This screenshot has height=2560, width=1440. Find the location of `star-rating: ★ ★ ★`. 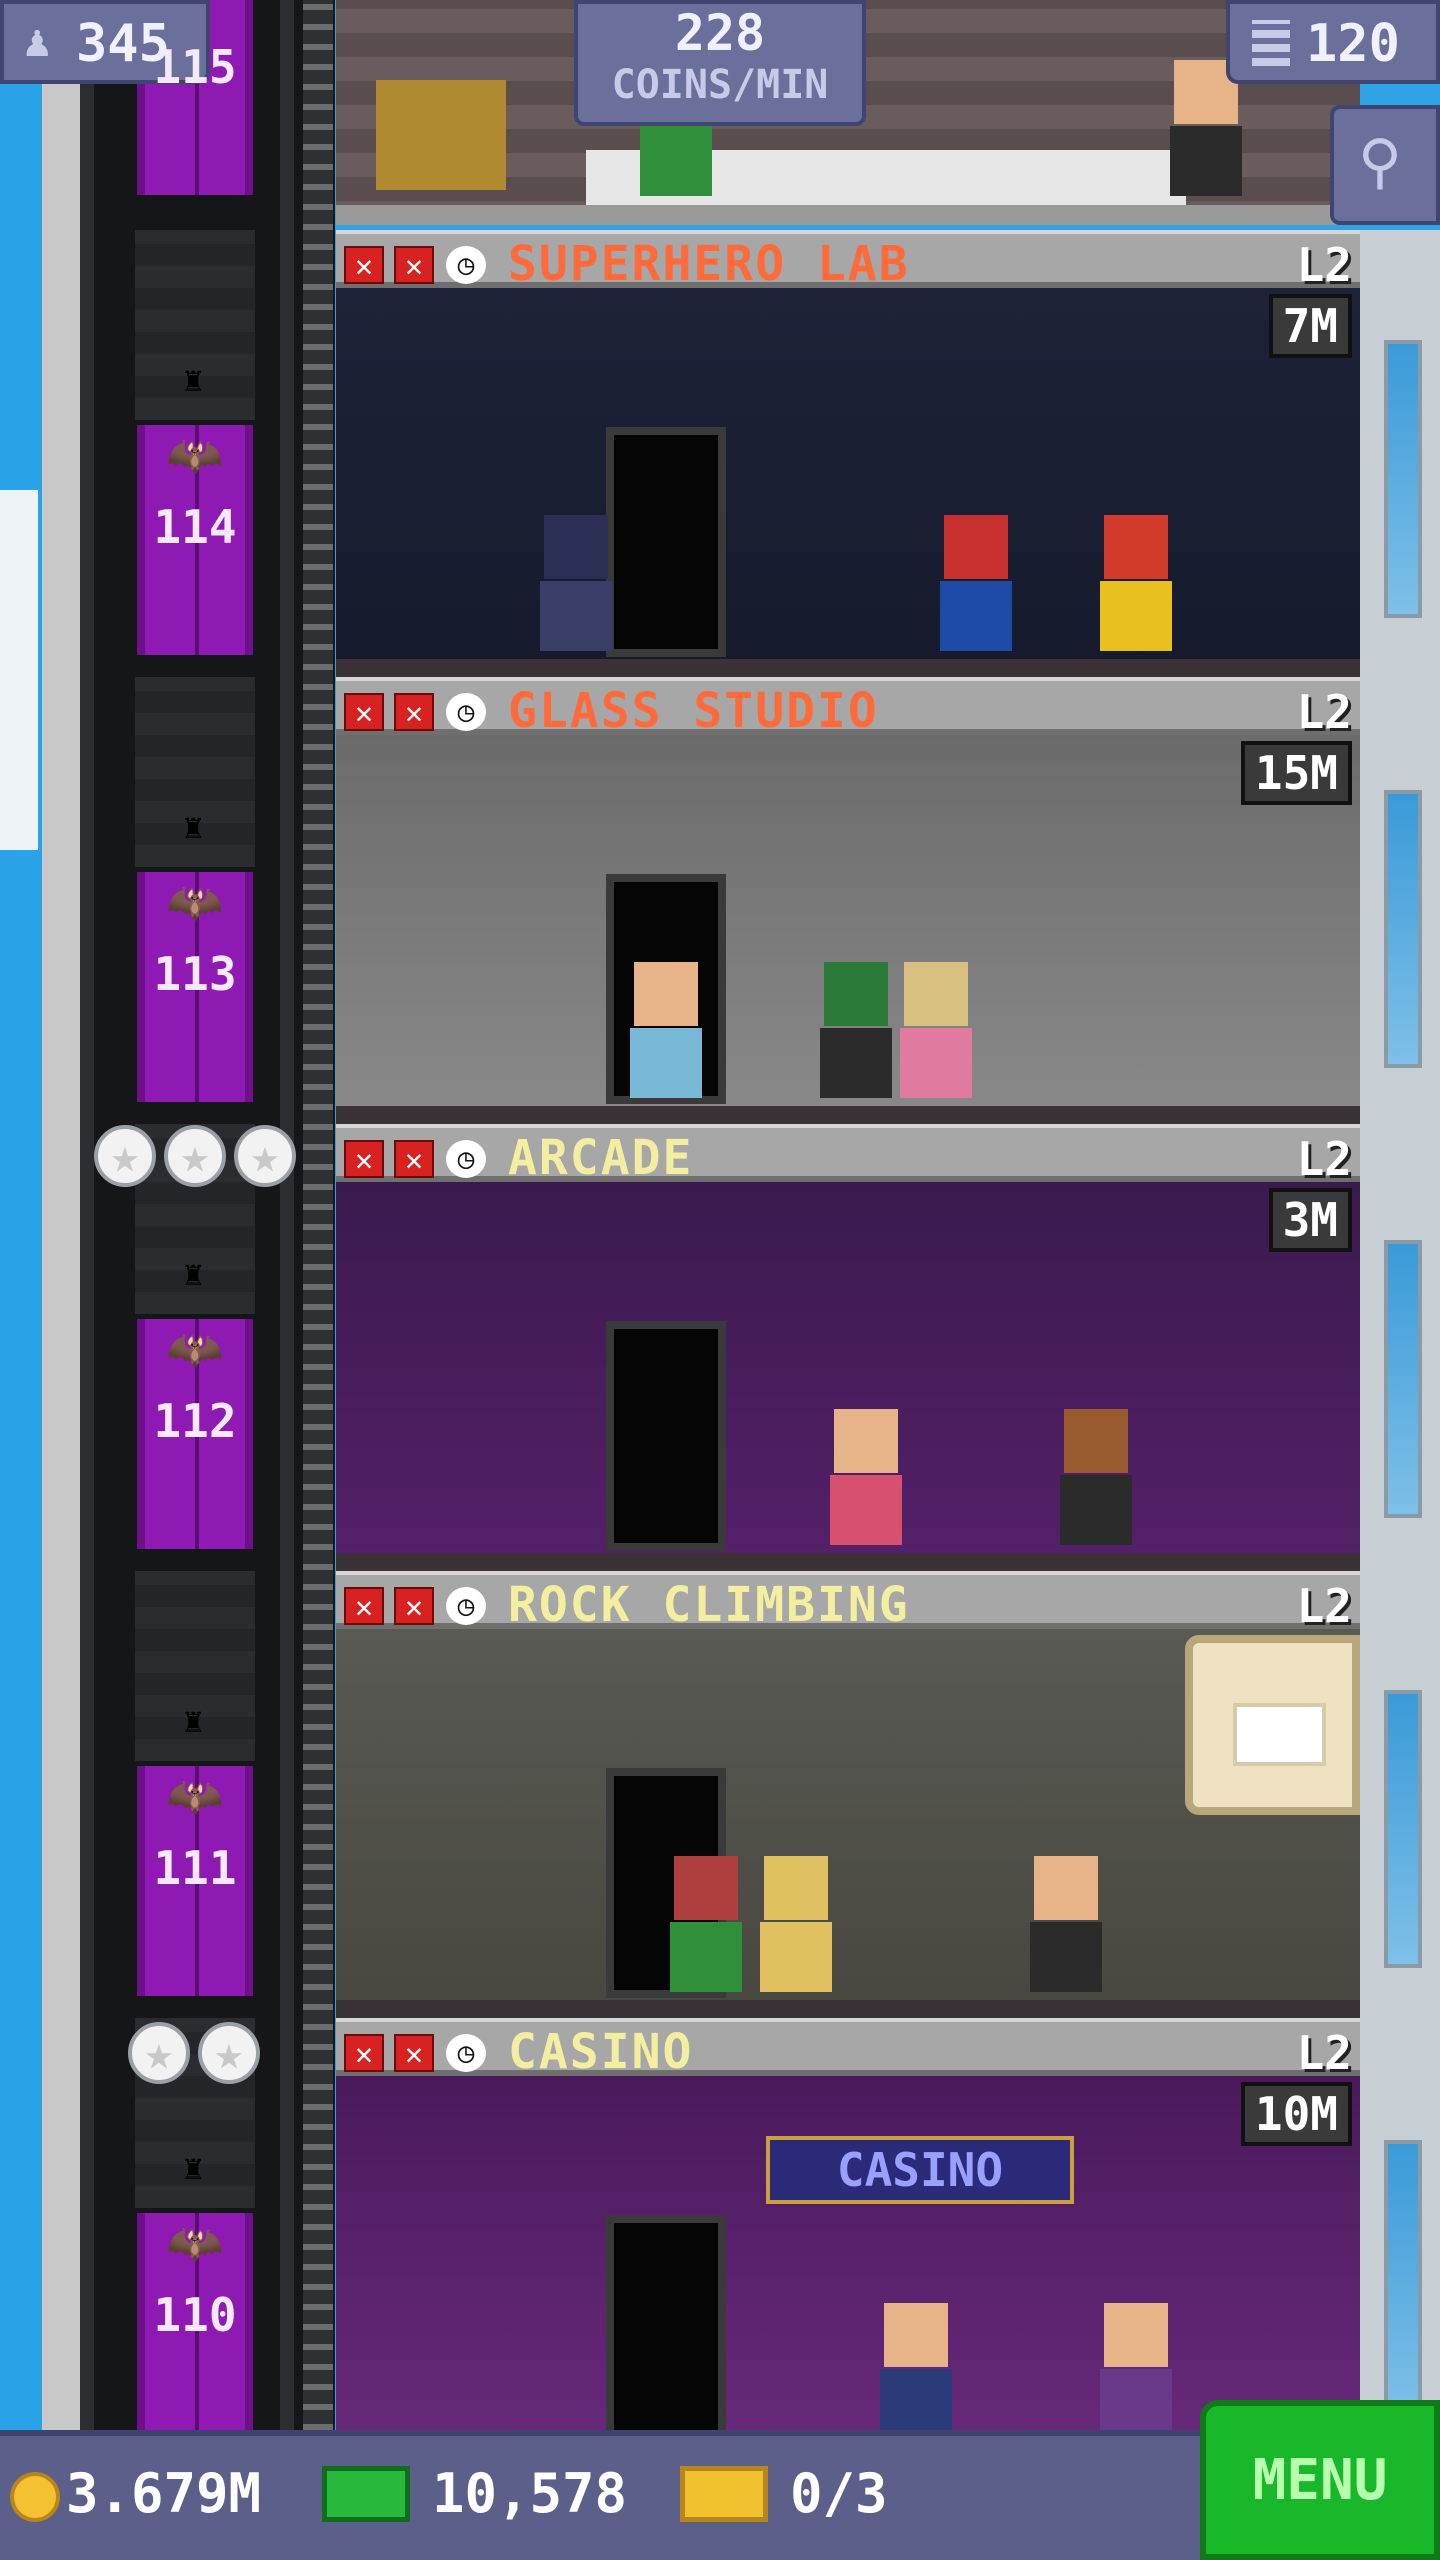

star-rating: ★ ★ ★ is located at coordinates (195, 1156).